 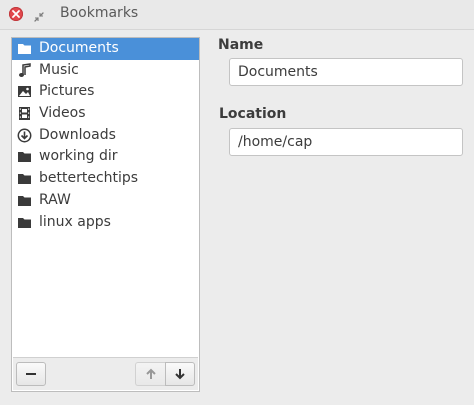 What do you see at coordinates (62, 113) in the screenshot?
I see `bookmark-item-label: Videos` at bounding box center [62, 113].